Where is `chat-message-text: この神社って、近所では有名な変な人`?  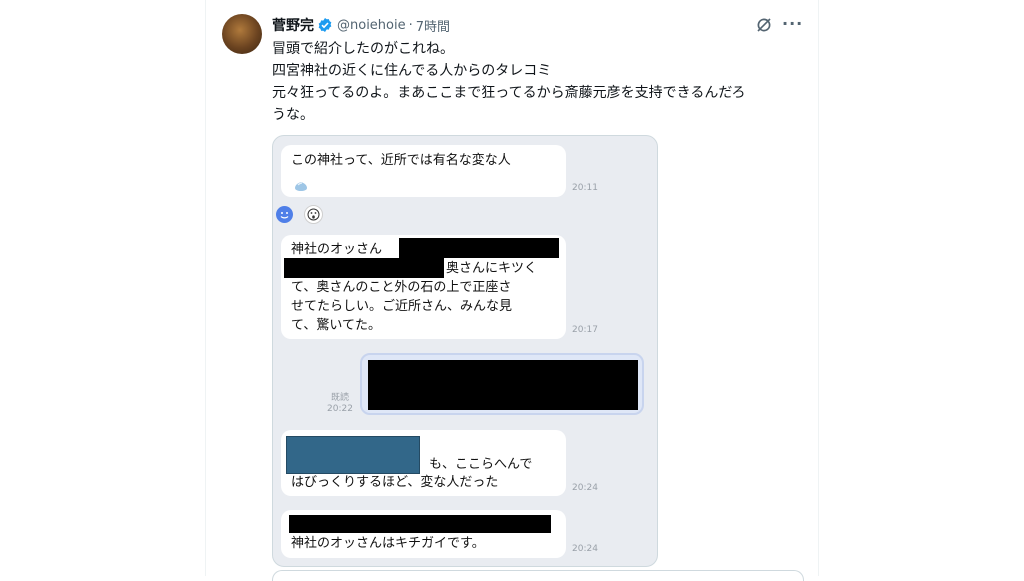
chat-message-text: この神社って、近所では有名な変な人 is located at coordinates (401, 160).